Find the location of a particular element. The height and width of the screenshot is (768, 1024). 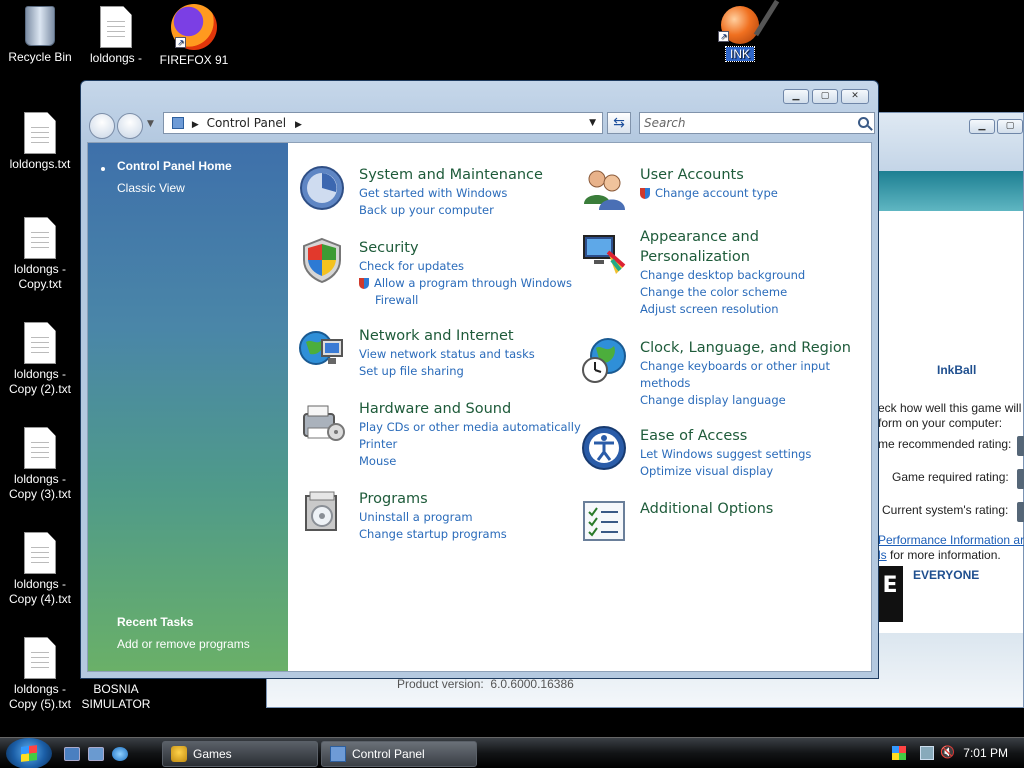

sidebar-item-classic-view: Classic View is located at coordinates (151, 188).